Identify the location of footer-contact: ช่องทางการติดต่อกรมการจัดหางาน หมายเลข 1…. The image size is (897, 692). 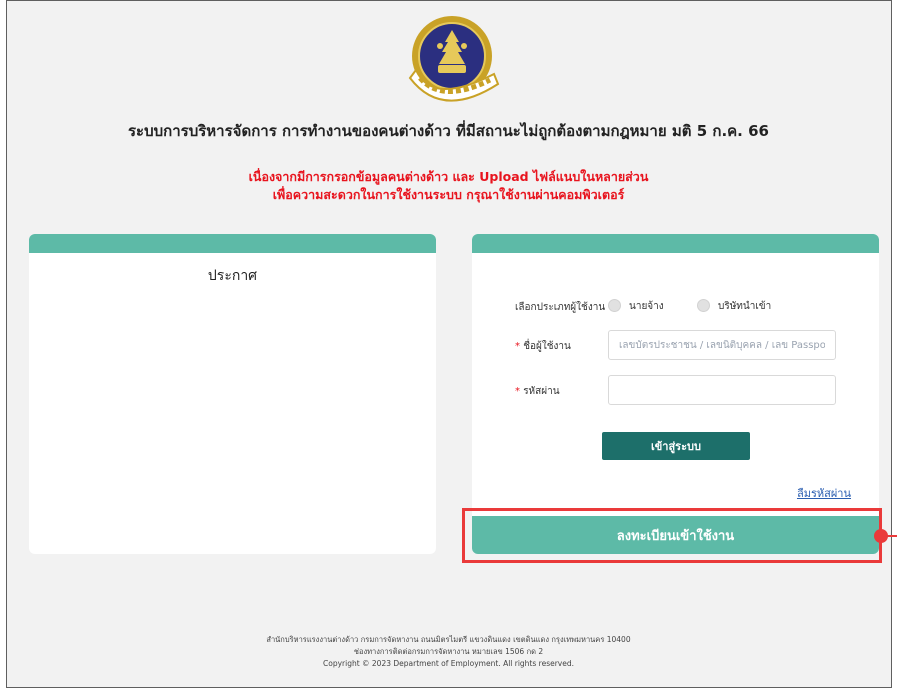
(448, 651).